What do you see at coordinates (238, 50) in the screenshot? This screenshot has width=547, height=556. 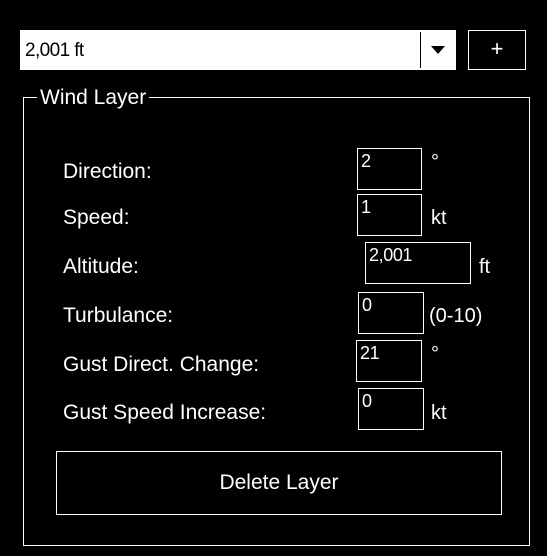 I see `layer-dropdown: 2,001 ft` at bounding box center [238, 50].